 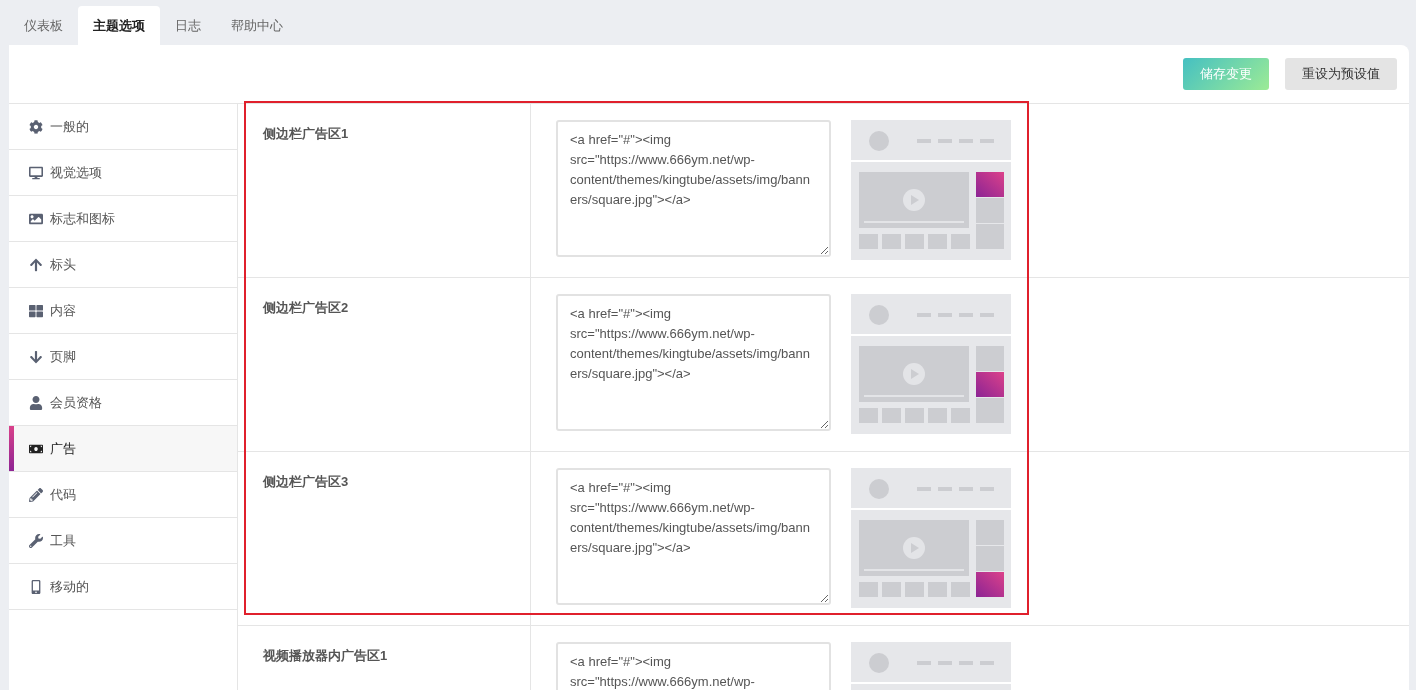 I want to click on tab: 仪表板, so click(x=43, y=25).